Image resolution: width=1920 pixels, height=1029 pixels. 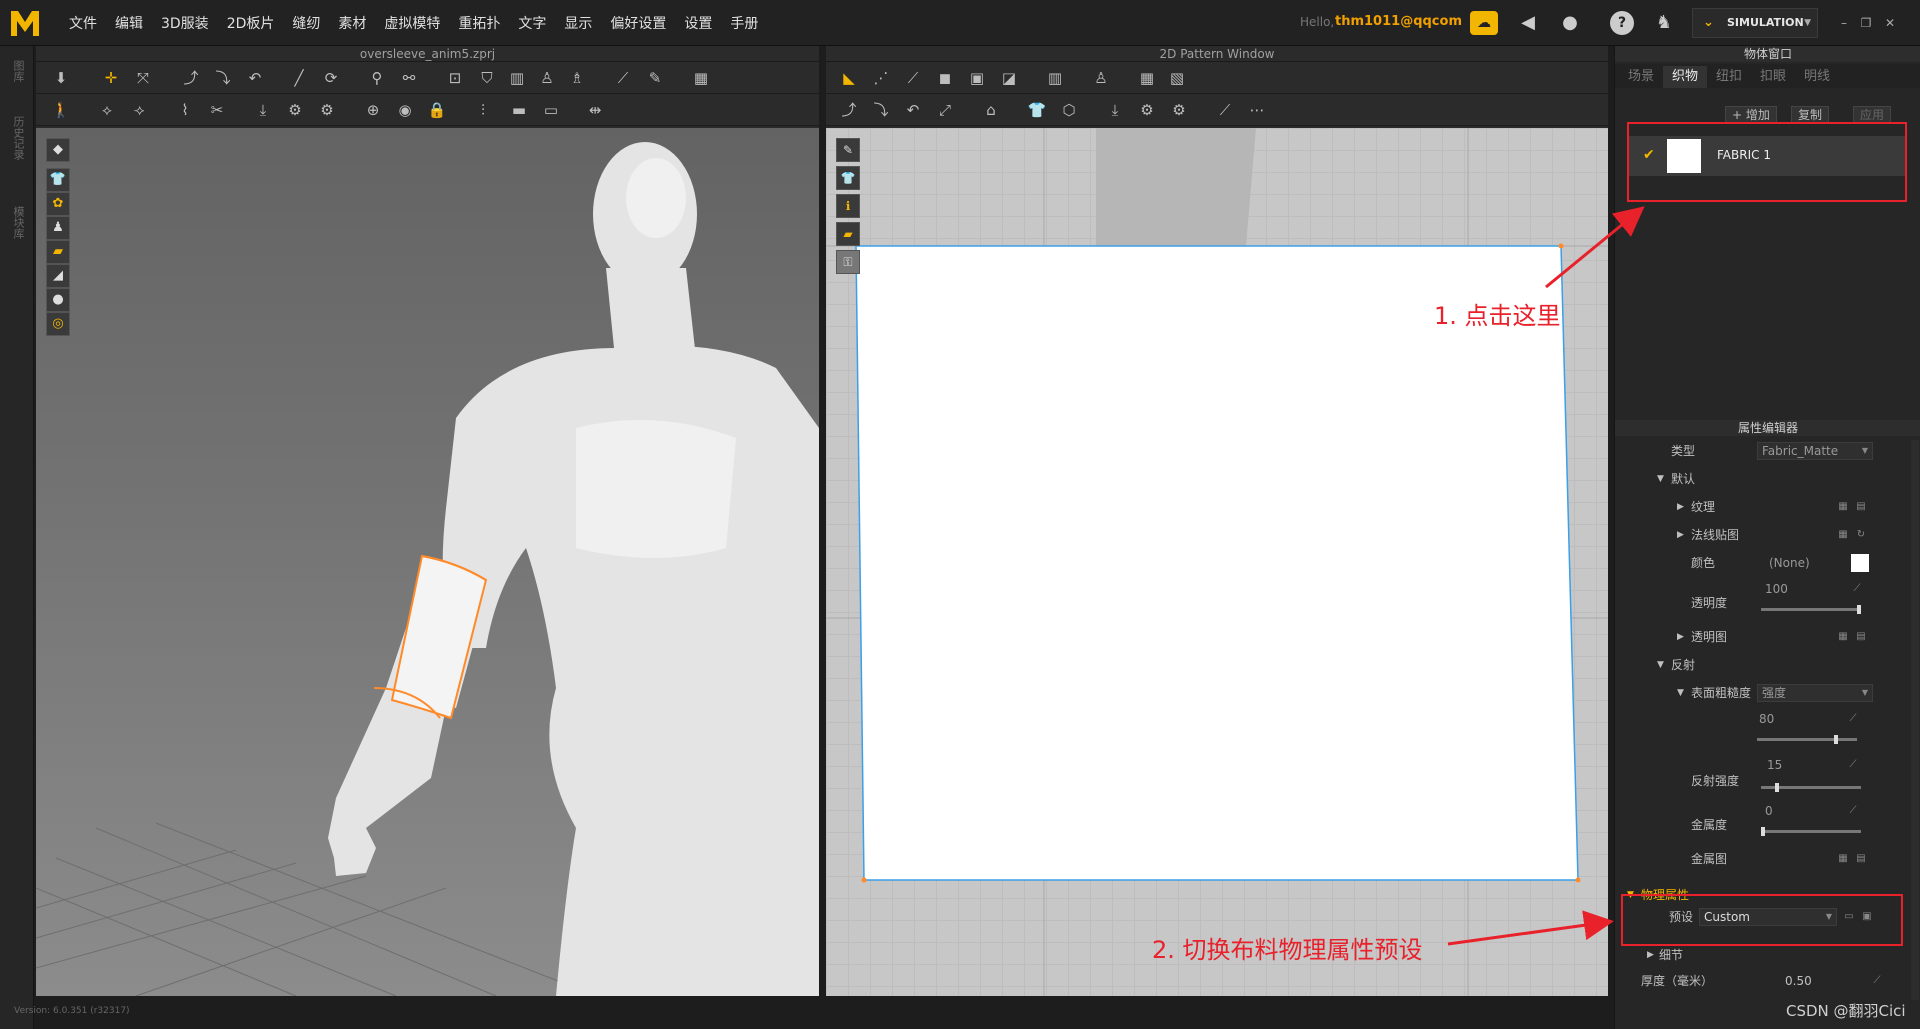 I want to click on annotation-arrows, so click(x=1546, y=576).